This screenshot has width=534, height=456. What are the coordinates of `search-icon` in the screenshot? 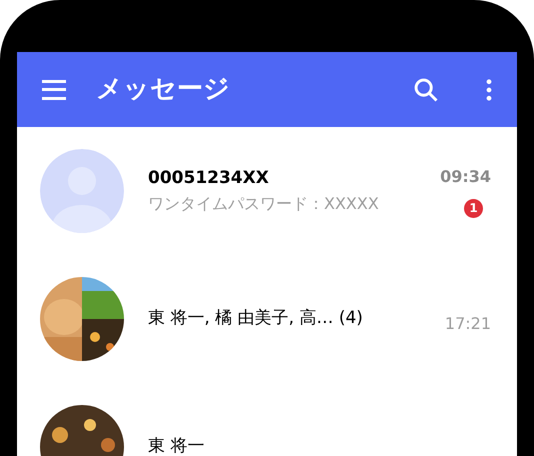 It's located at (426, 90).